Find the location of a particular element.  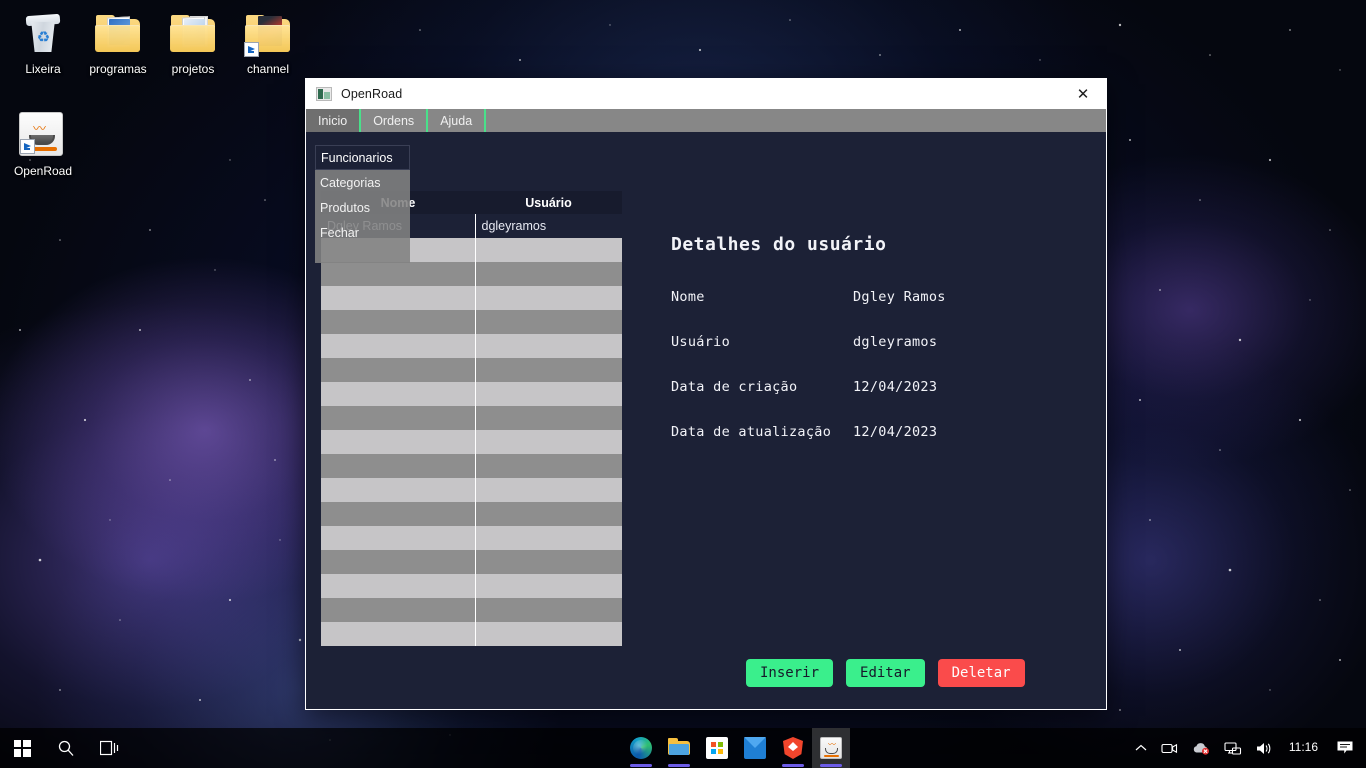

notifications-button is located at coordinates (1347, 748).